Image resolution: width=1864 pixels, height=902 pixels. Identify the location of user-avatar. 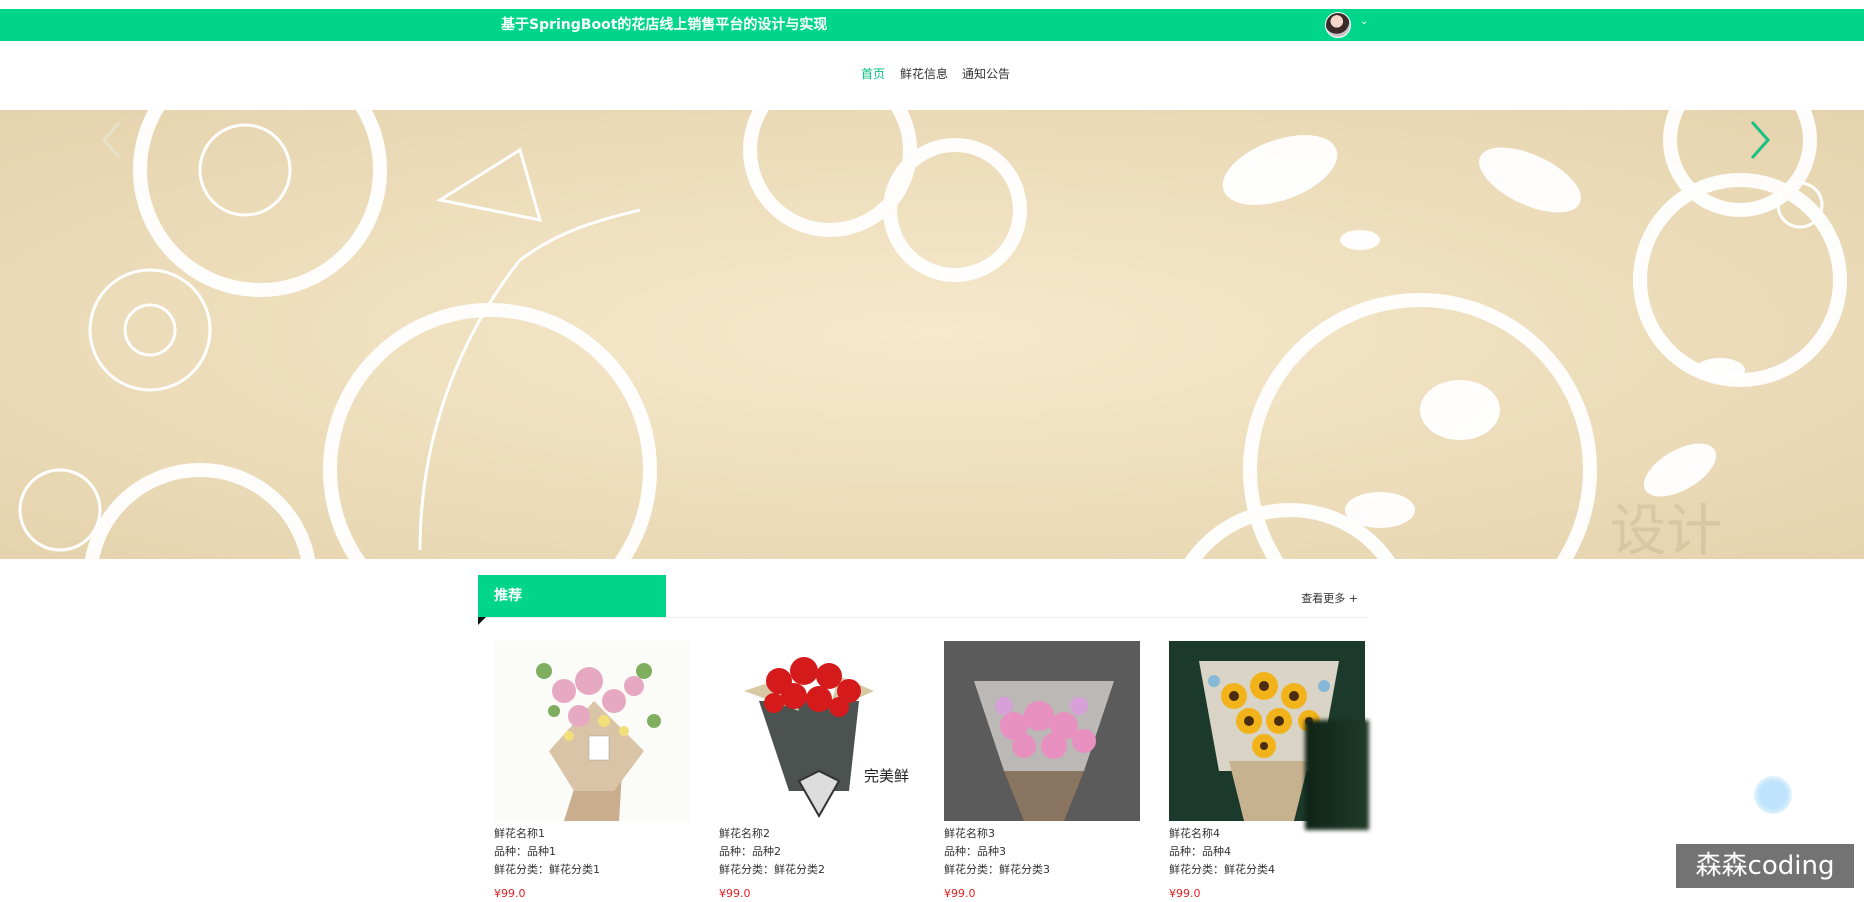
(1338, 25).